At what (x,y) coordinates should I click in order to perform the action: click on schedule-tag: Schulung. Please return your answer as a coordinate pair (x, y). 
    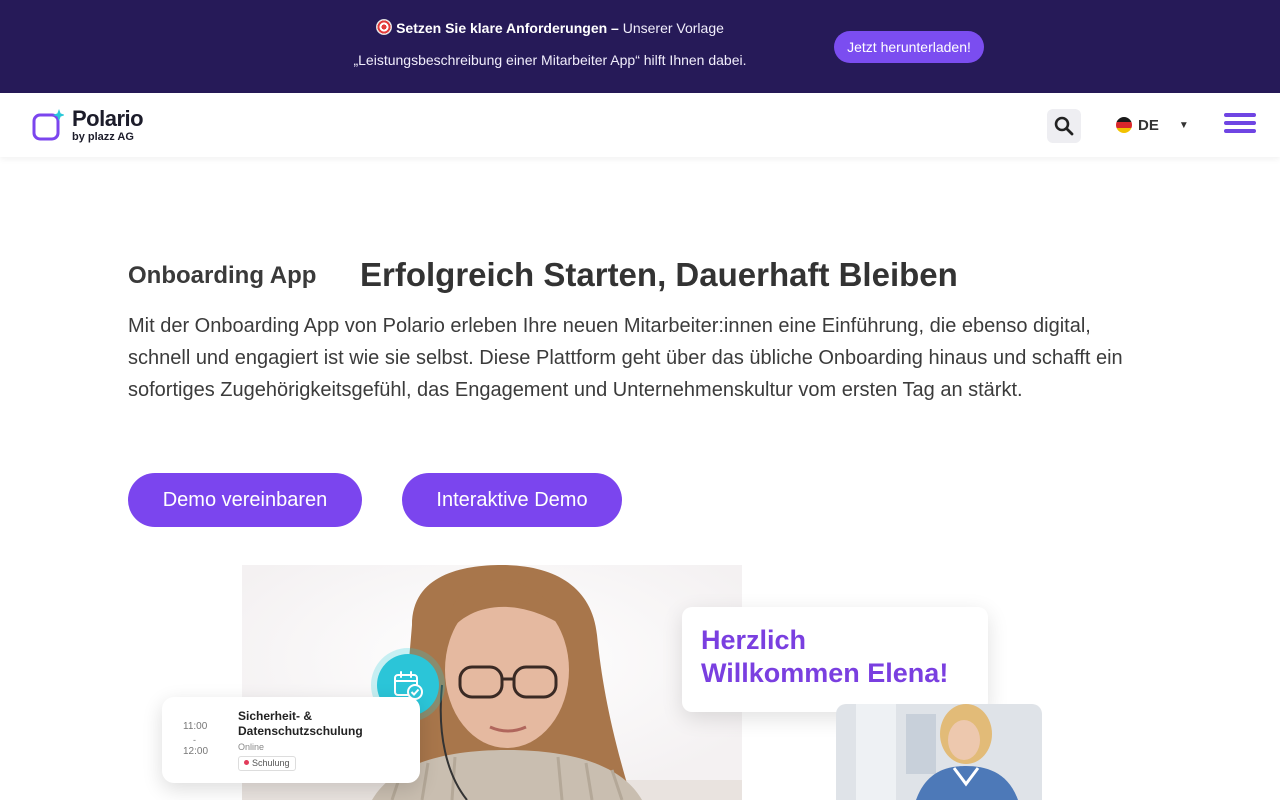
    Looking at the image, I should click on (267, 763).